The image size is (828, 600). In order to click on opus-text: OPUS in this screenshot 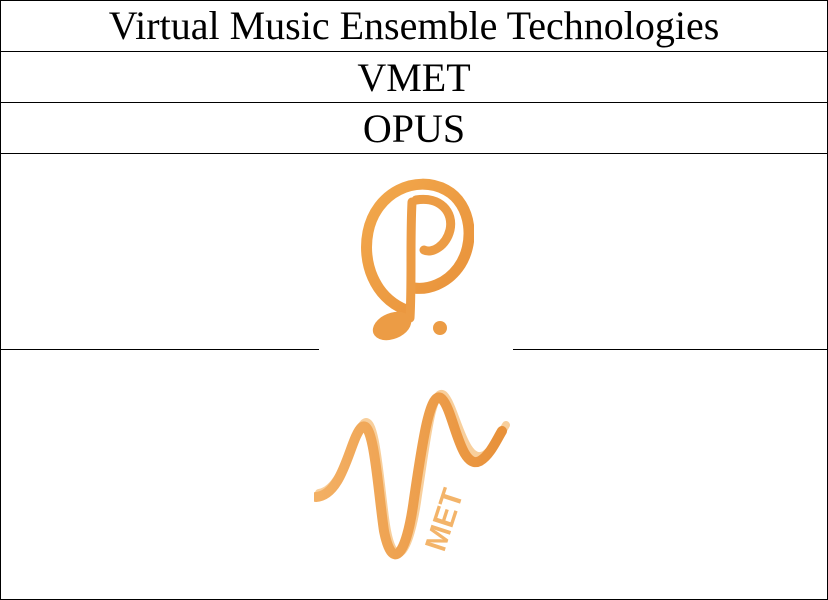, I will do `click(414, 128)`.